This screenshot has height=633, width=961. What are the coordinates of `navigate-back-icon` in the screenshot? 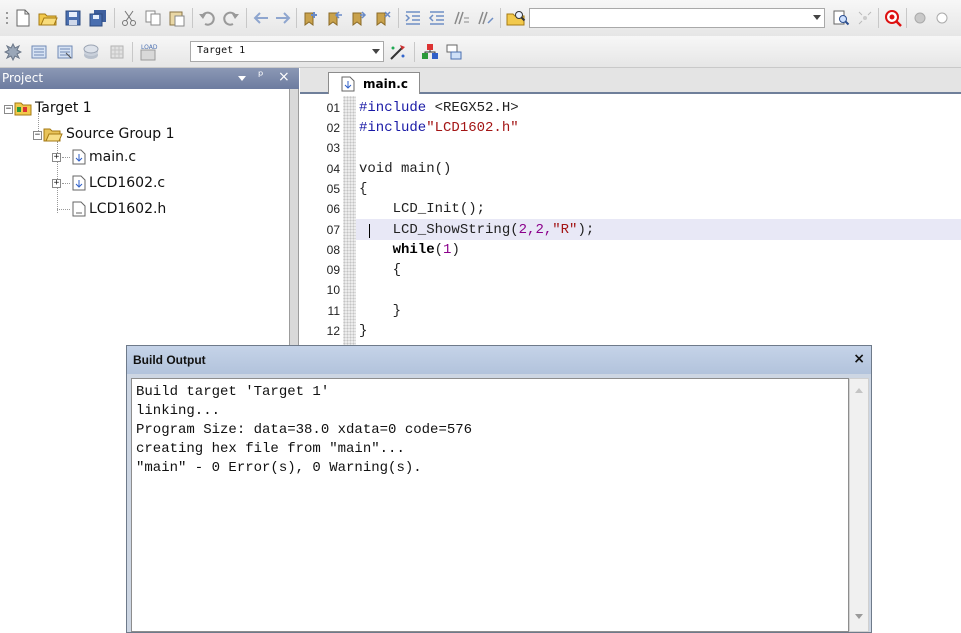 It's located at (261, 18).